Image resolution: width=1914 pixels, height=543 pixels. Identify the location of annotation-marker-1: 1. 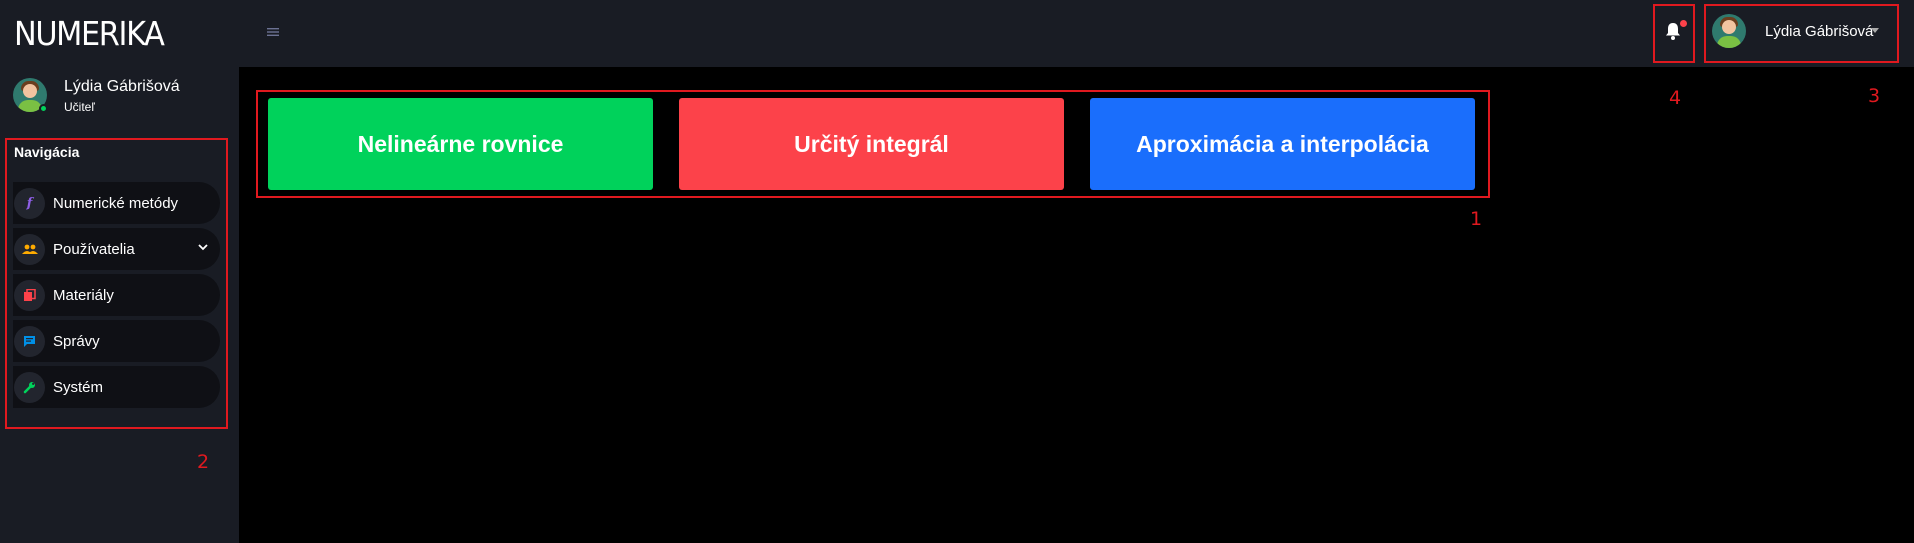
(1476, 219).